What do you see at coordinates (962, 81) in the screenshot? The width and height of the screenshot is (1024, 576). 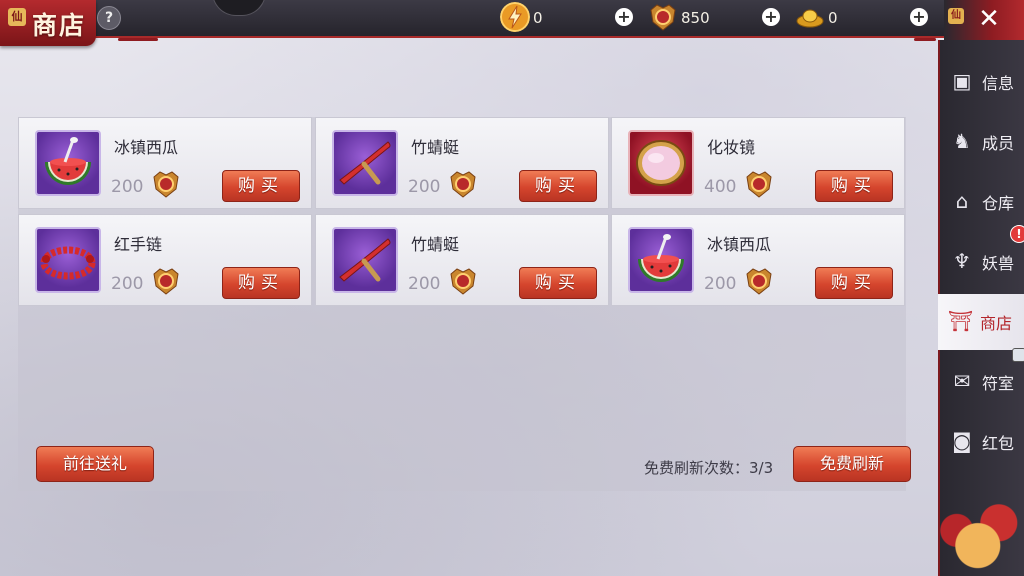 I see `info-icon: ▣` at bounding box center [962, 81].